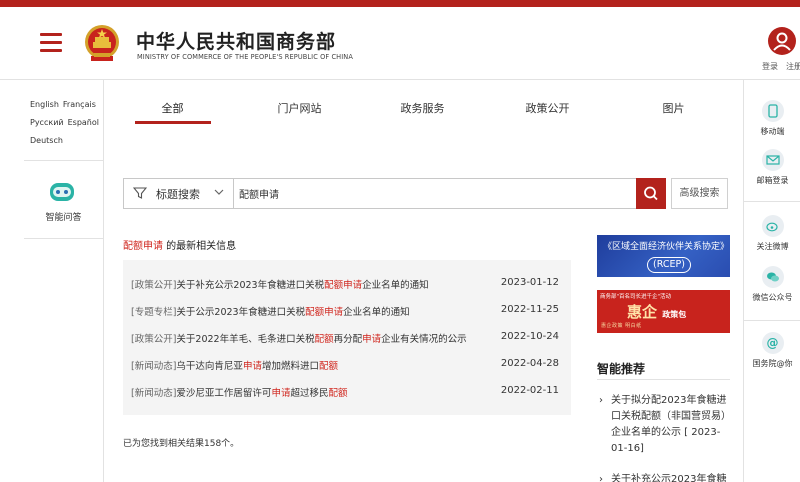  I want to click on result-title: [新闻动态]爱沙尼亚工作居留许可申请超过移民配额, so click(239, 392).